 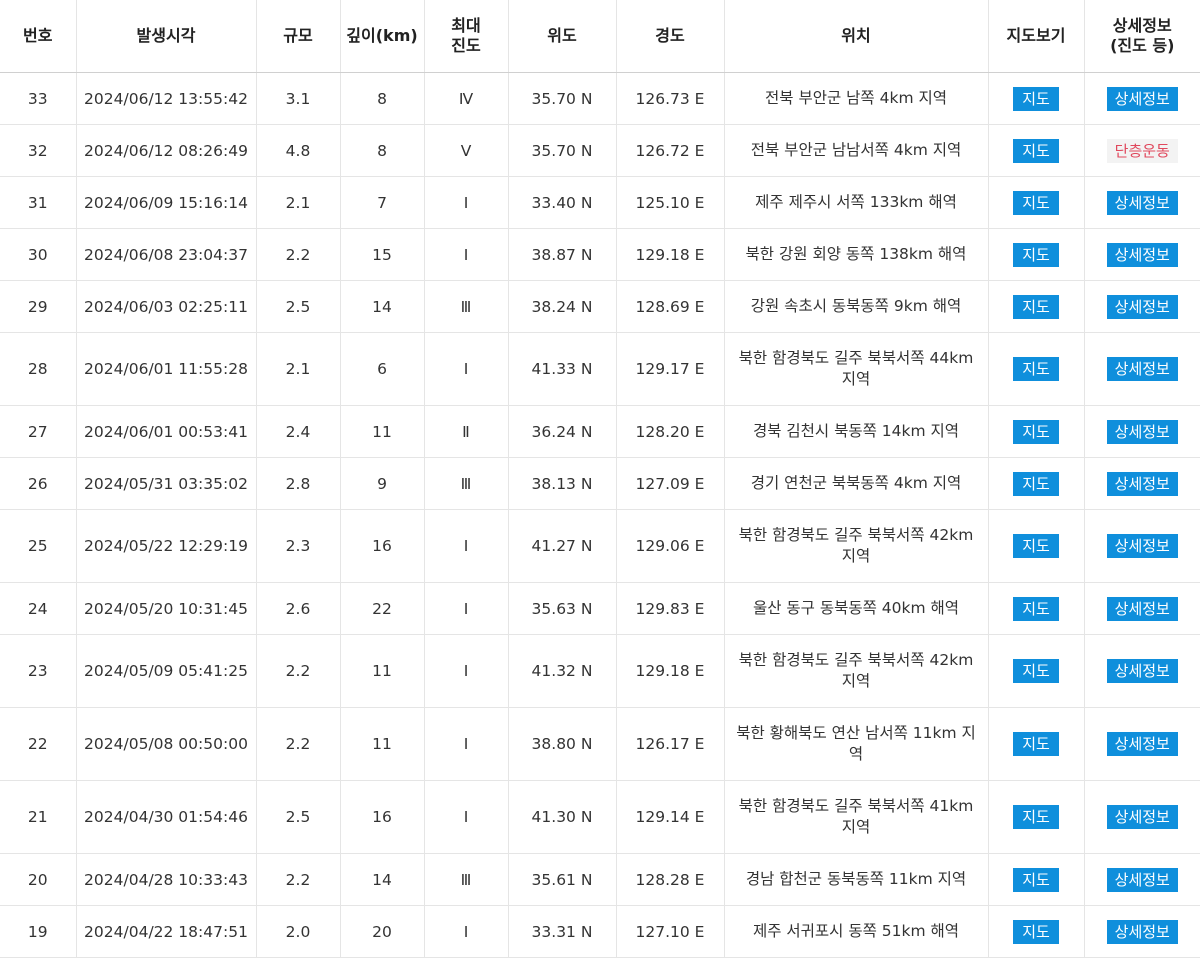 I want to click on cell-location: 경북 김천시 북동쪽 14km 지역, so click(x=856, y=431).